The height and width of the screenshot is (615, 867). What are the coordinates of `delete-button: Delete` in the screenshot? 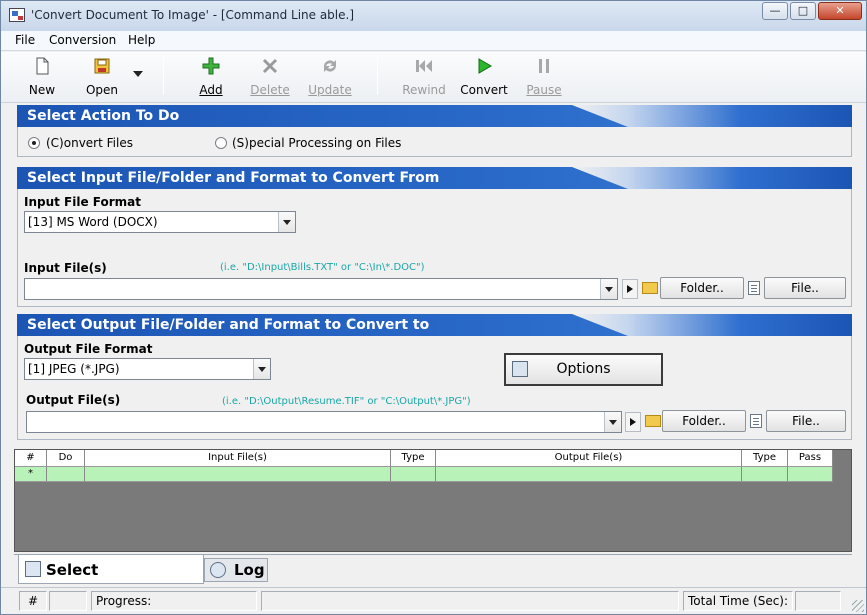 It's located at (270, 76).